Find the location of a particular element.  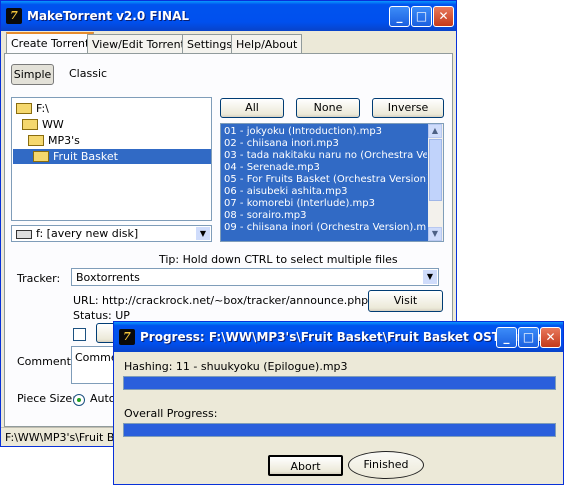

scroll-thumb is located at coordinates (435, 170).